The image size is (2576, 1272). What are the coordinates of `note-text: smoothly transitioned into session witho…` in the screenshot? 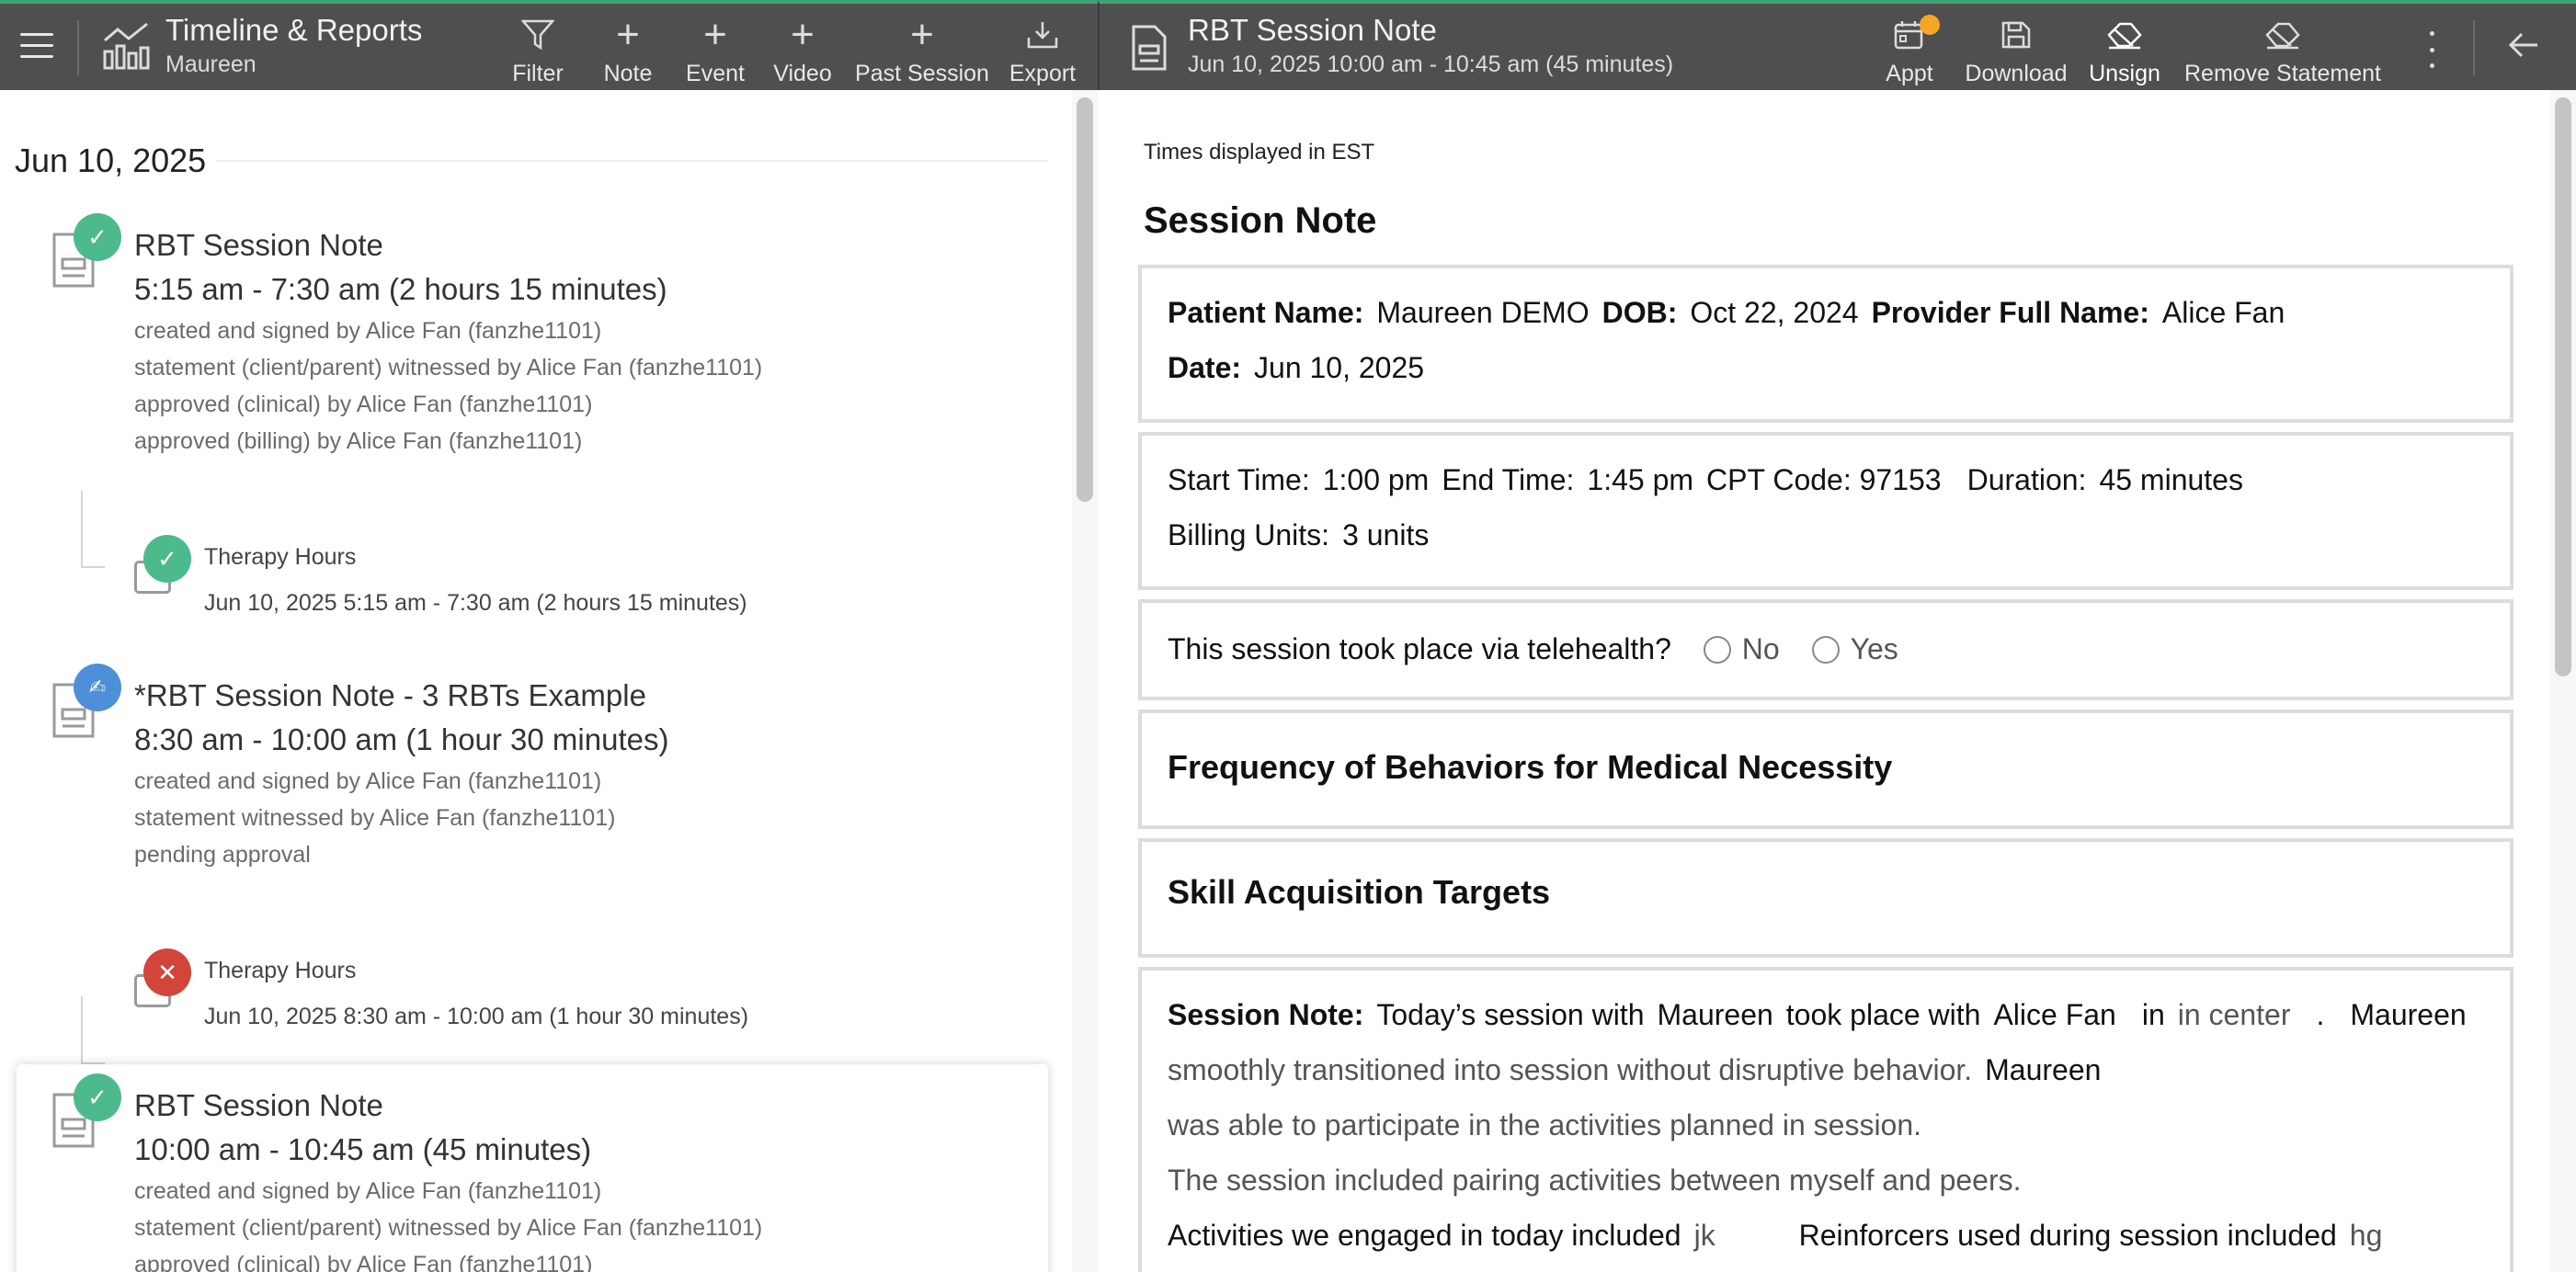 It's located at (1570, 1069).